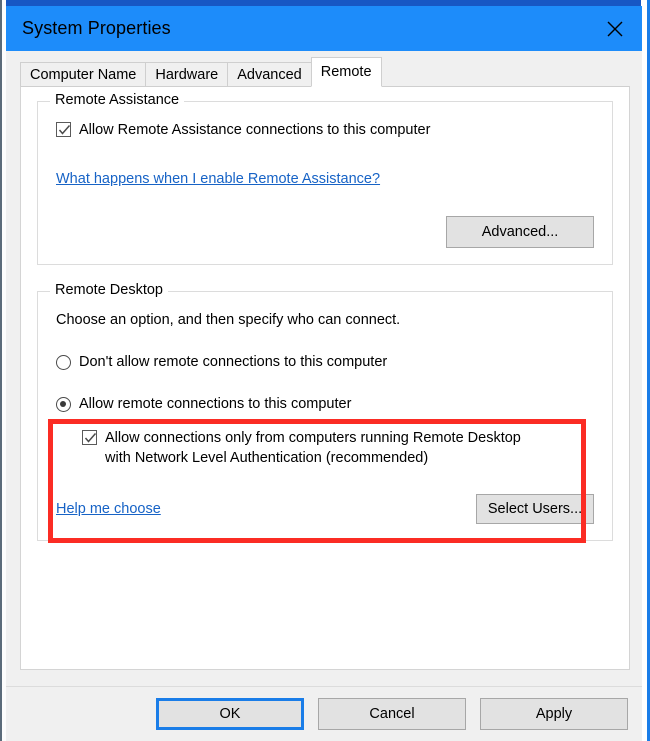 The height and width of the screenshot is (741, 650). What do you see at coordinates (392, 714) in the screenshot?
I see `cancel-button: Cancel` at bounding box center [392, 714].